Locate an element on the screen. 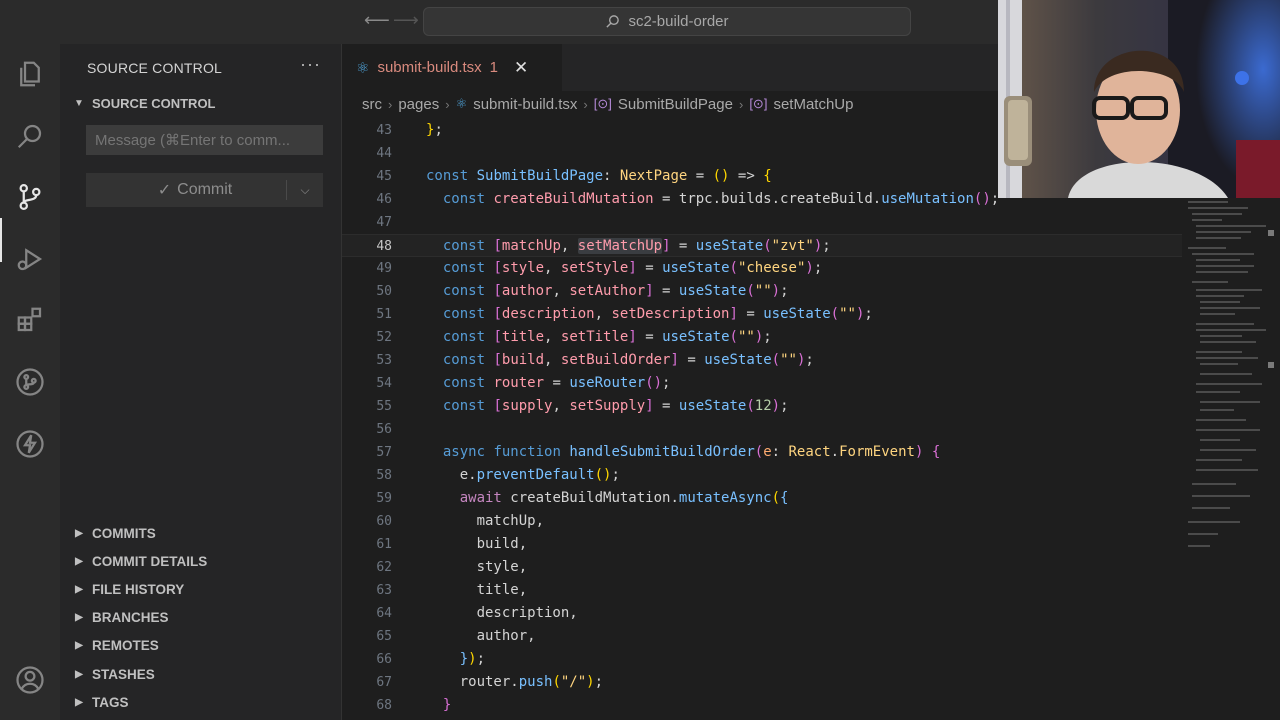 This screenshot has width=1280, height=720. active-indicator is located at coordinates (1, 240).